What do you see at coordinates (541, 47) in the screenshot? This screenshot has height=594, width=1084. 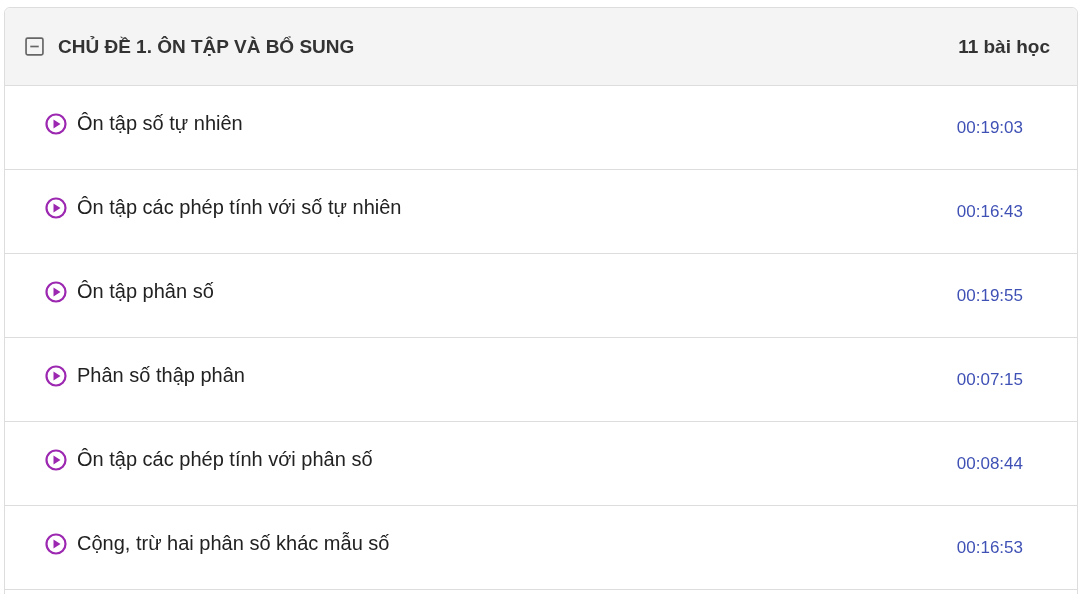 I see `section-header: CHỦ ĐỀ 1. ÔN TẬP VÀ BỔ SUNG 11 bài học` at bounding box center [541, 47].